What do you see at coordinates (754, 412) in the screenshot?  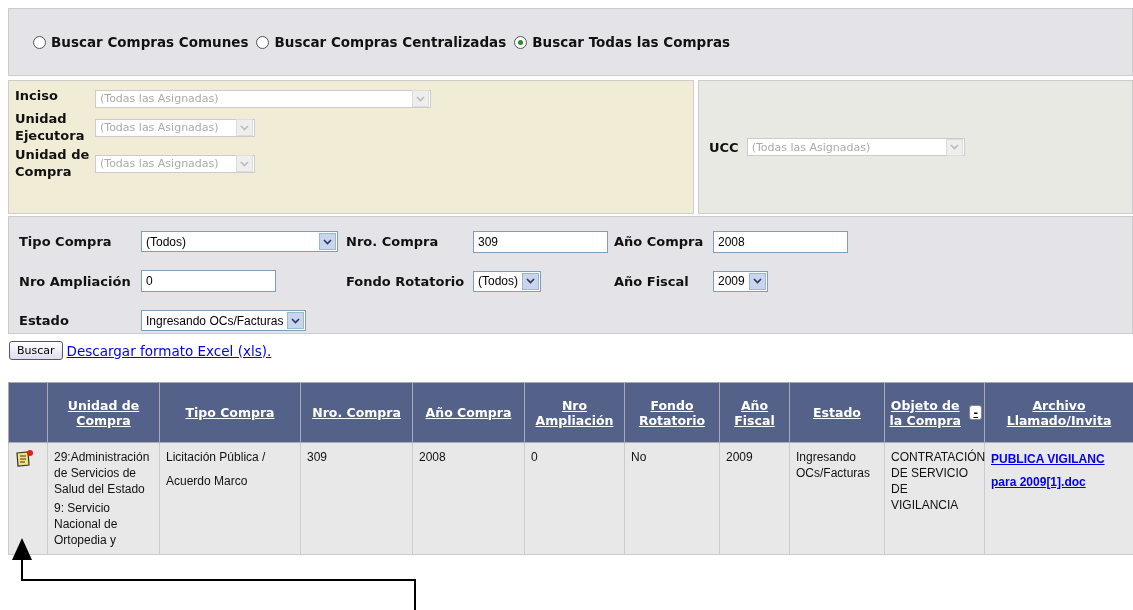 I see `column-header: Año Fiscal` at bounding box center [754, 412].